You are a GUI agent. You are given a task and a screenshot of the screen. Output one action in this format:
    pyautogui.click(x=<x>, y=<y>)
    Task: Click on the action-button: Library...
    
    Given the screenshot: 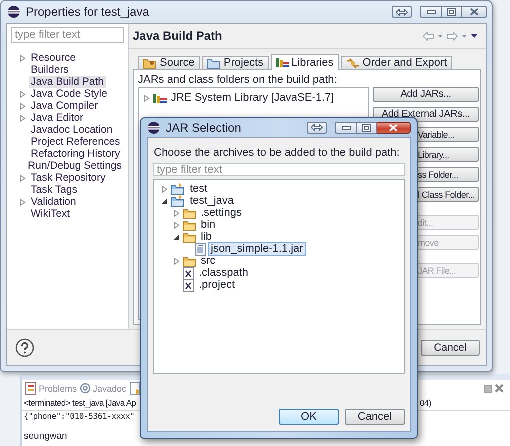 What is the action you would take?
    pyautogui.click(x=448, y=154)
    